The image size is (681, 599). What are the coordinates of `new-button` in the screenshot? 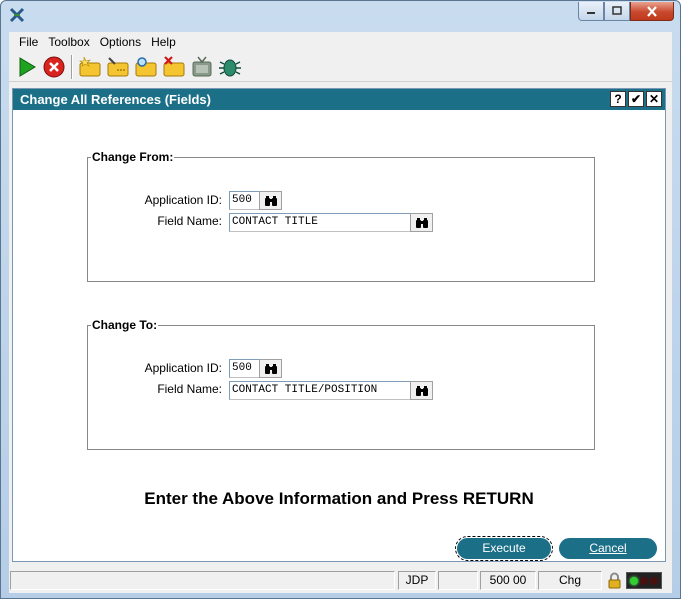 It's located at (90, 67).